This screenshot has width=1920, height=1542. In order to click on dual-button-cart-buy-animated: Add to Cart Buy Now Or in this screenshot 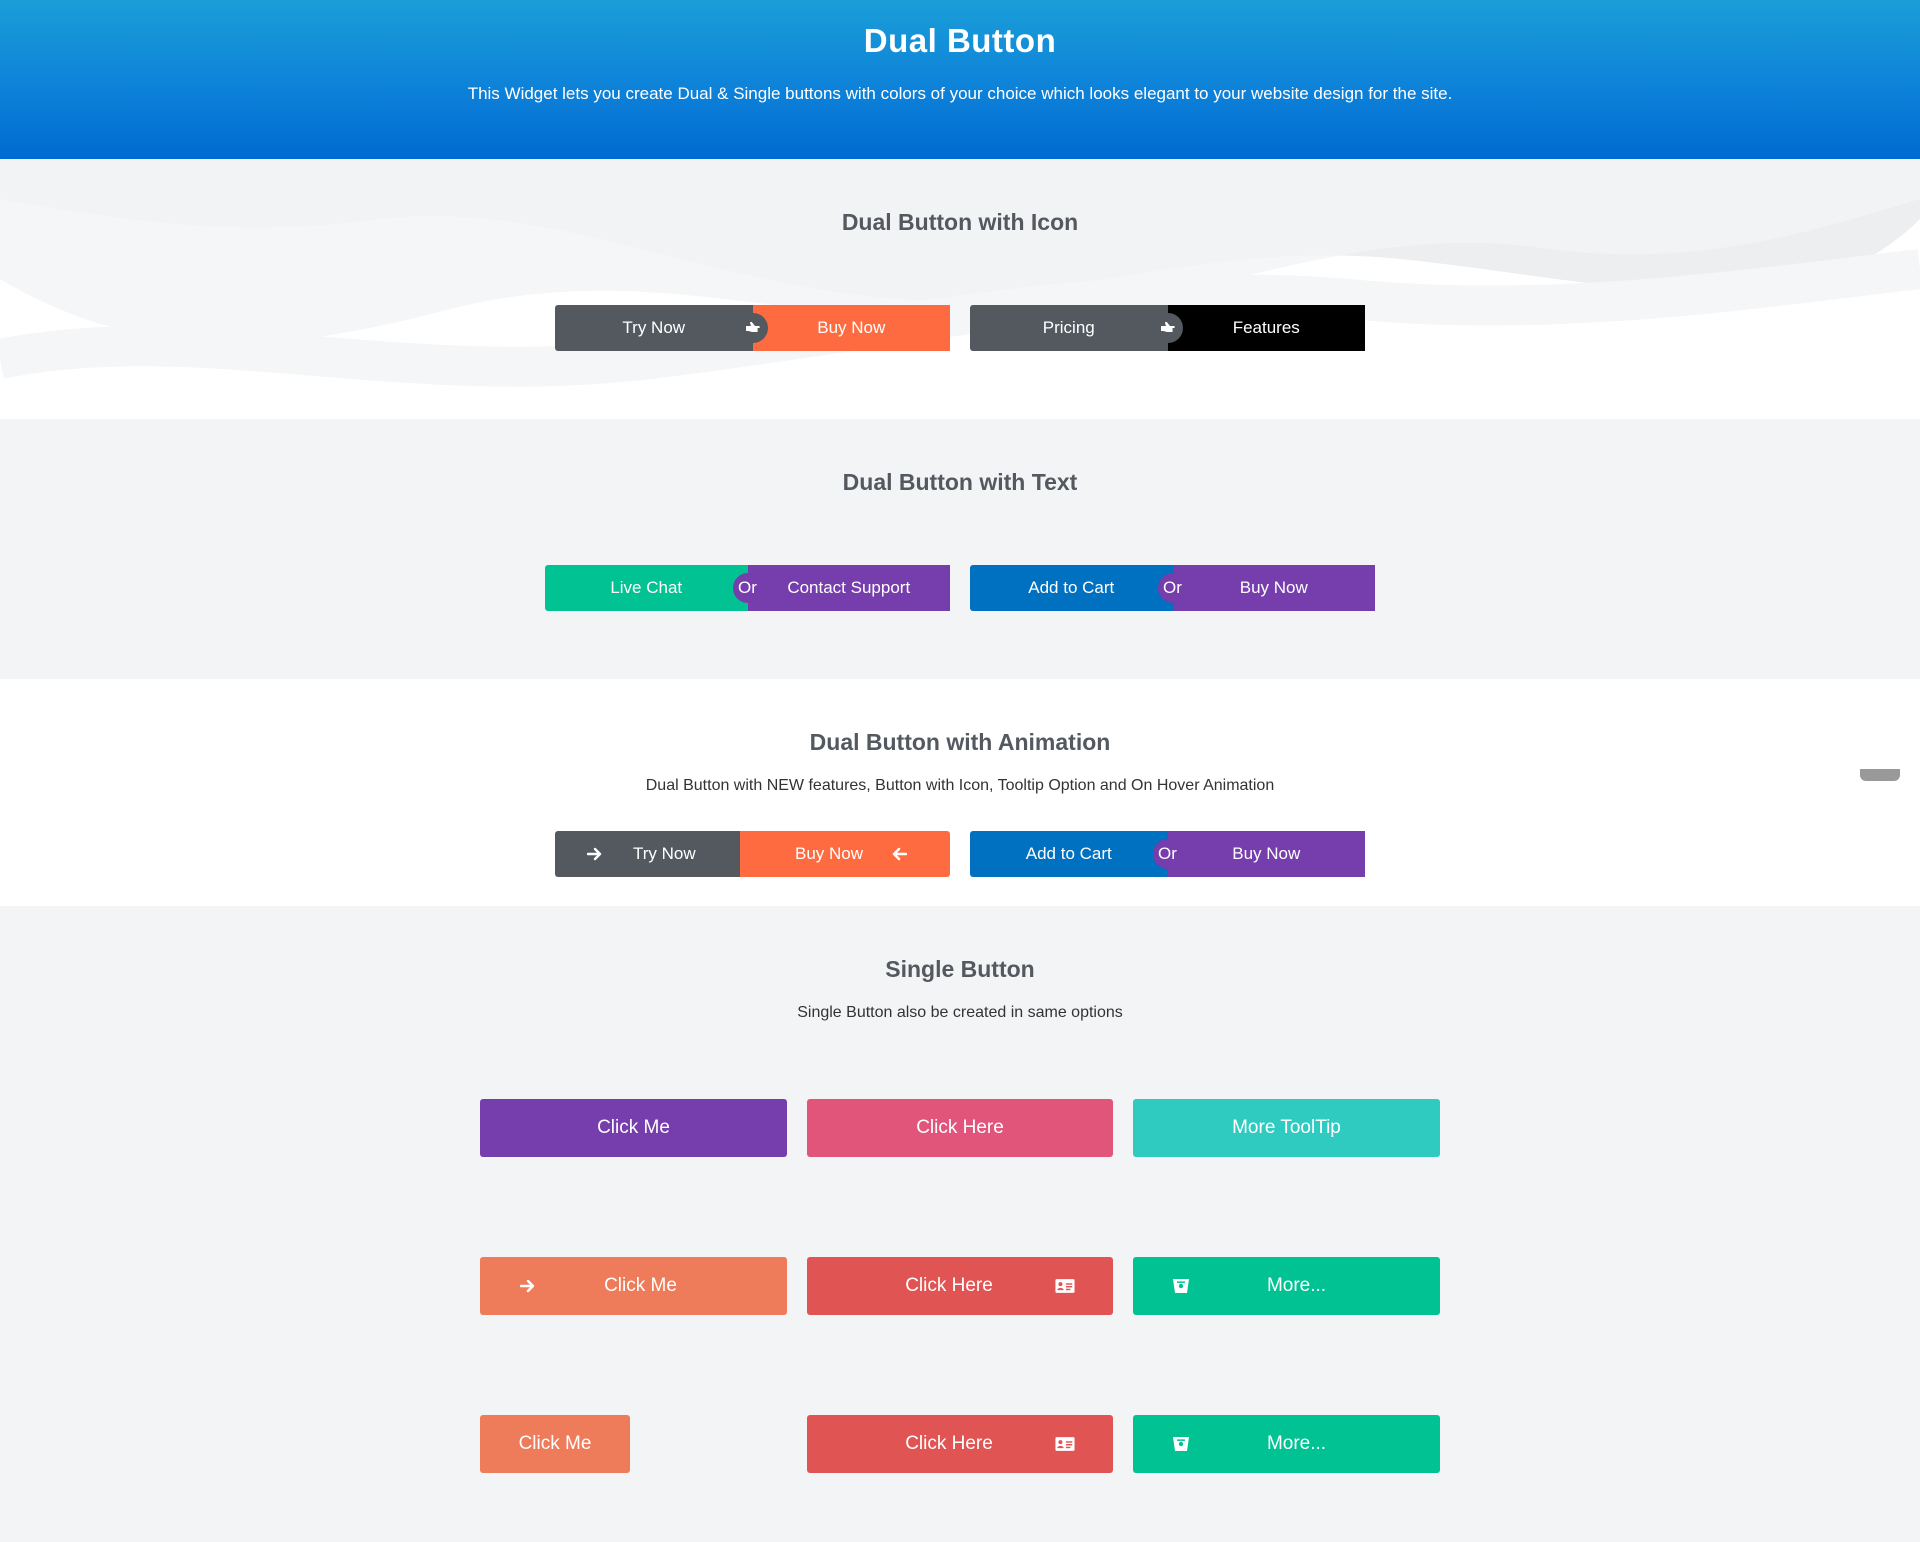, I will do `click(1167, 854)`.